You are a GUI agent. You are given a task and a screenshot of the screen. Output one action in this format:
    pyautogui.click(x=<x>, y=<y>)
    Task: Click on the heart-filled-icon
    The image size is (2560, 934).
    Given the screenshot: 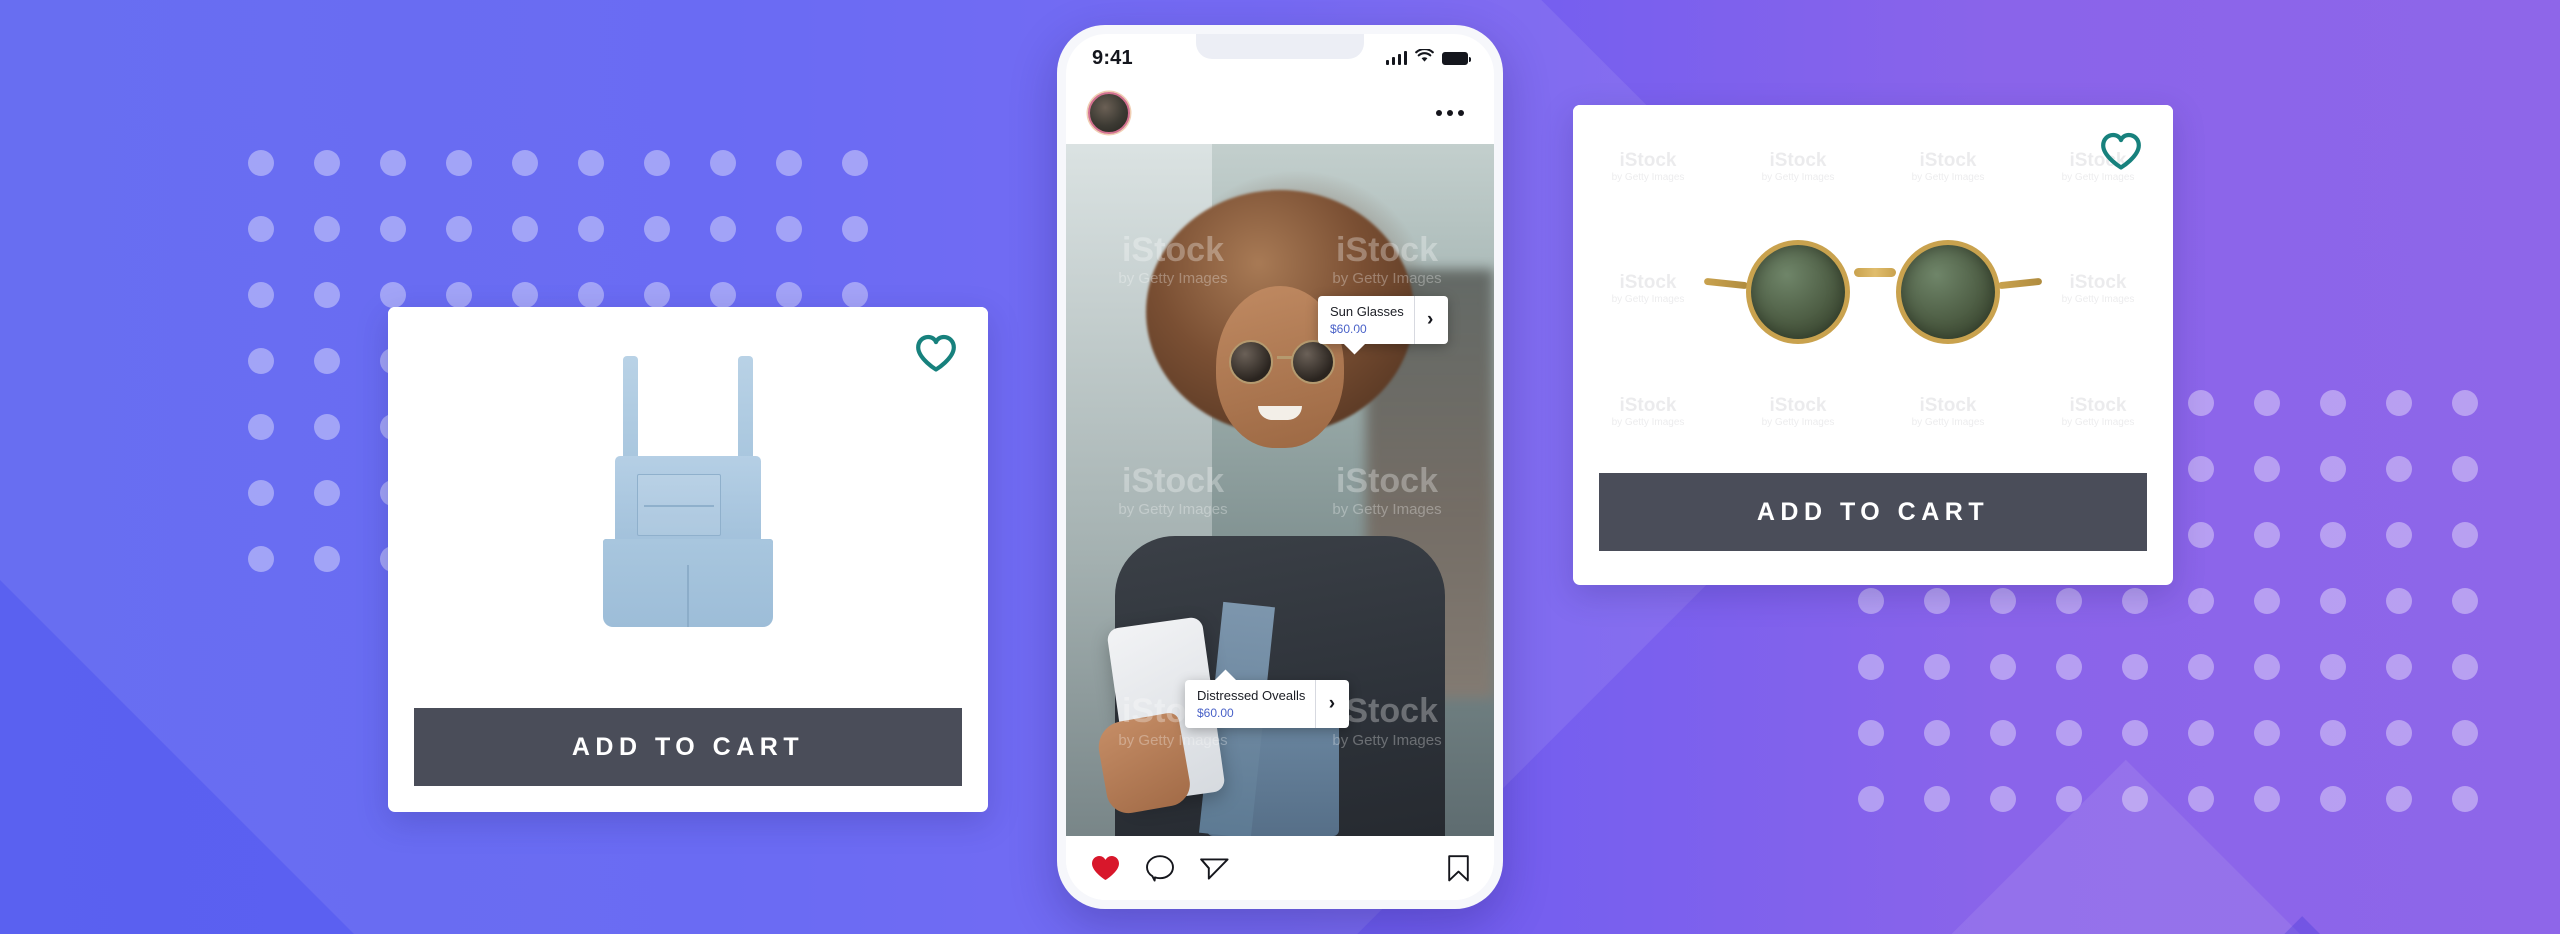 What is the action you would take?
    pyautogui.click(x=1105, y=868)
    